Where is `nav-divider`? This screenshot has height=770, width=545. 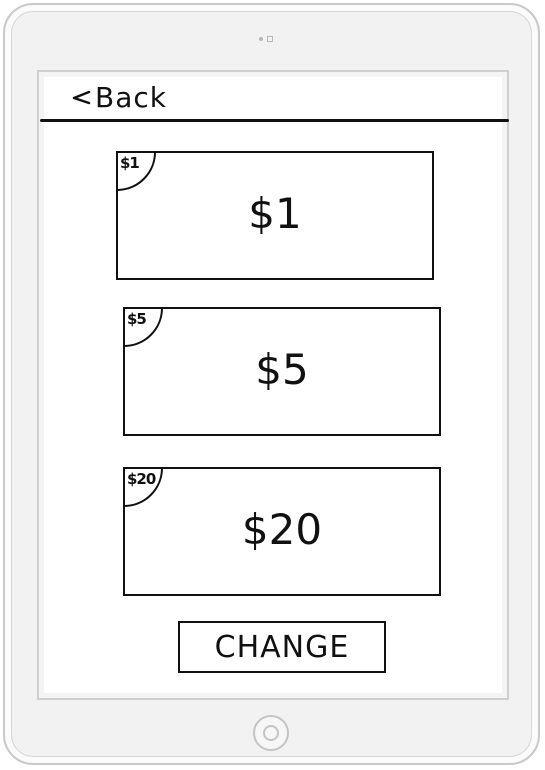 nav-divider is located at coordinates (274, 120).